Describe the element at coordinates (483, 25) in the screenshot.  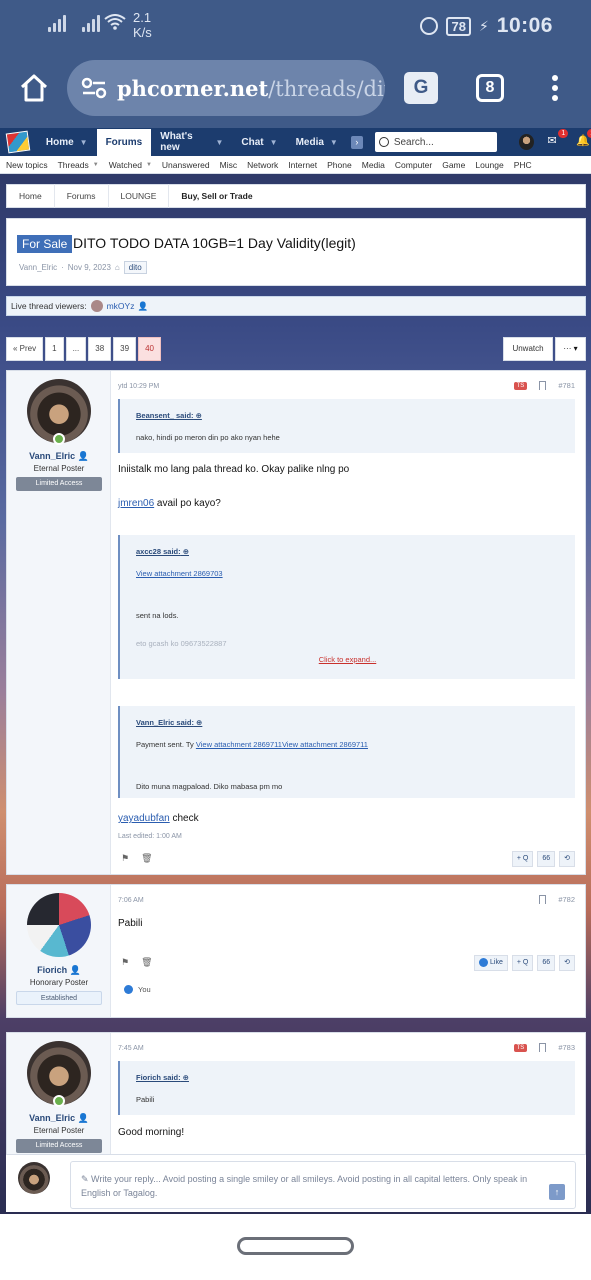
I see `charging-icon: ⚡` at that location.